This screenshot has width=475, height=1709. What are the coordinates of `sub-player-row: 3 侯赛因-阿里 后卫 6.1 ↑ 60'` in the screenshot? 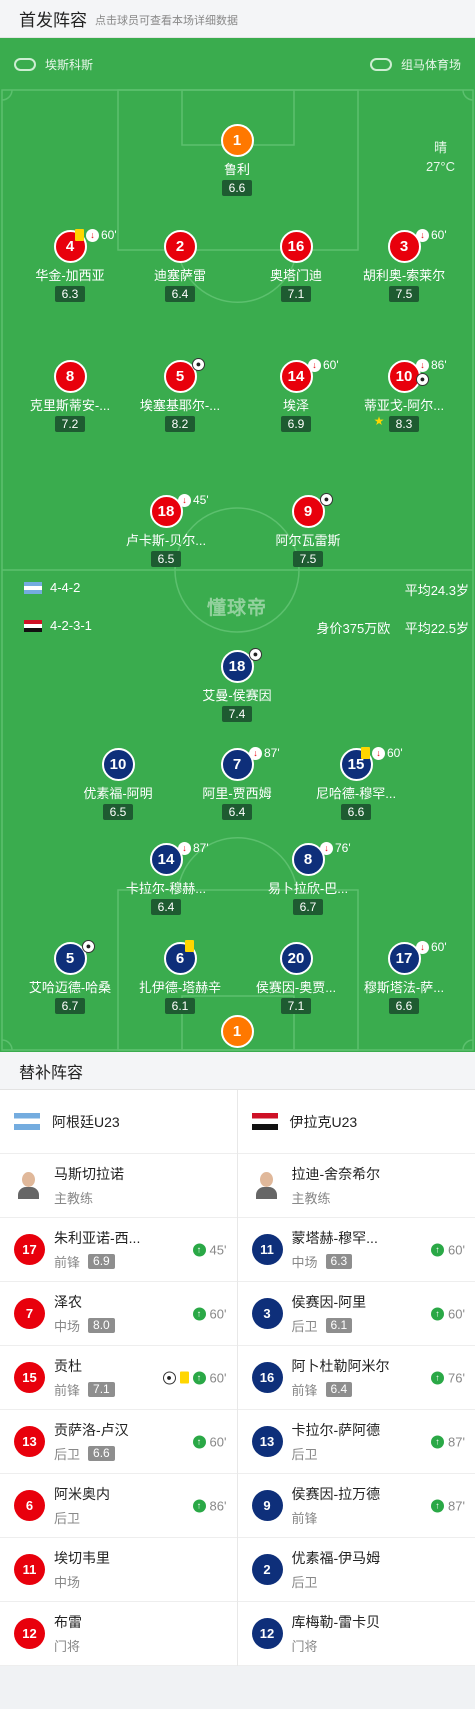 It's located at (356, 1314).